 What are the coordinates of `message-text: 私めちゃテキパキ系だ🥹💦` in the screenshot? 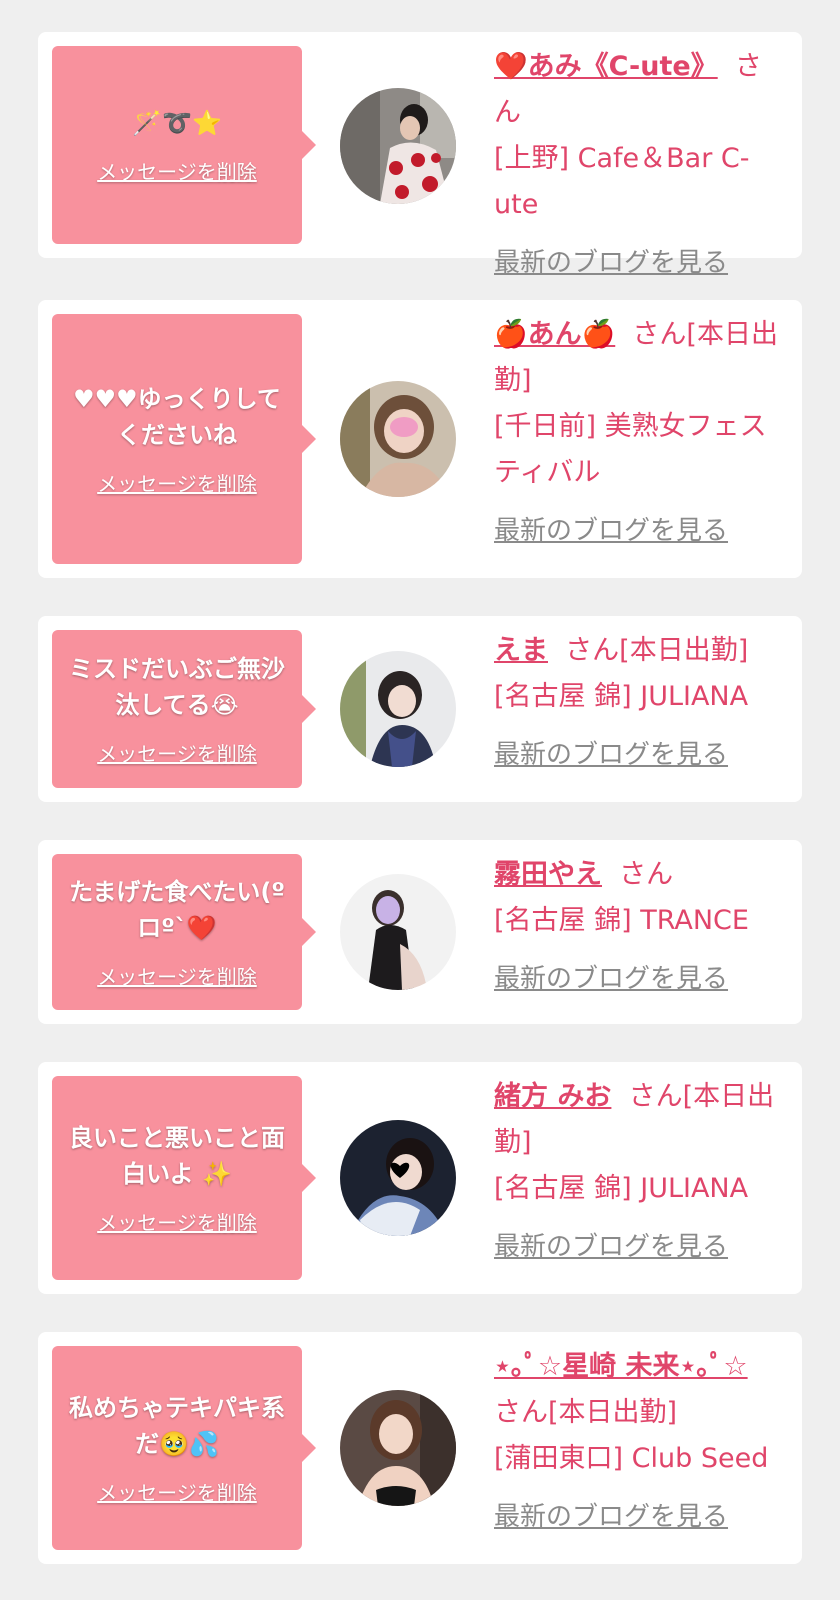 It's located at (177, 1426).